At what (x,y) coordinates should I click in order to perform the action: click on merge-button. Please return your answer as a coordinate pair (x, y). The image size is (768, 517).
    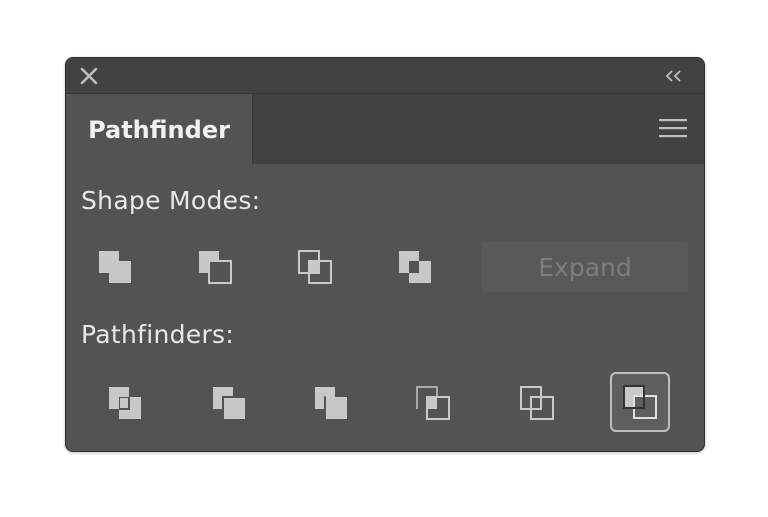
    Looking at the image, I should click on (331, 403).